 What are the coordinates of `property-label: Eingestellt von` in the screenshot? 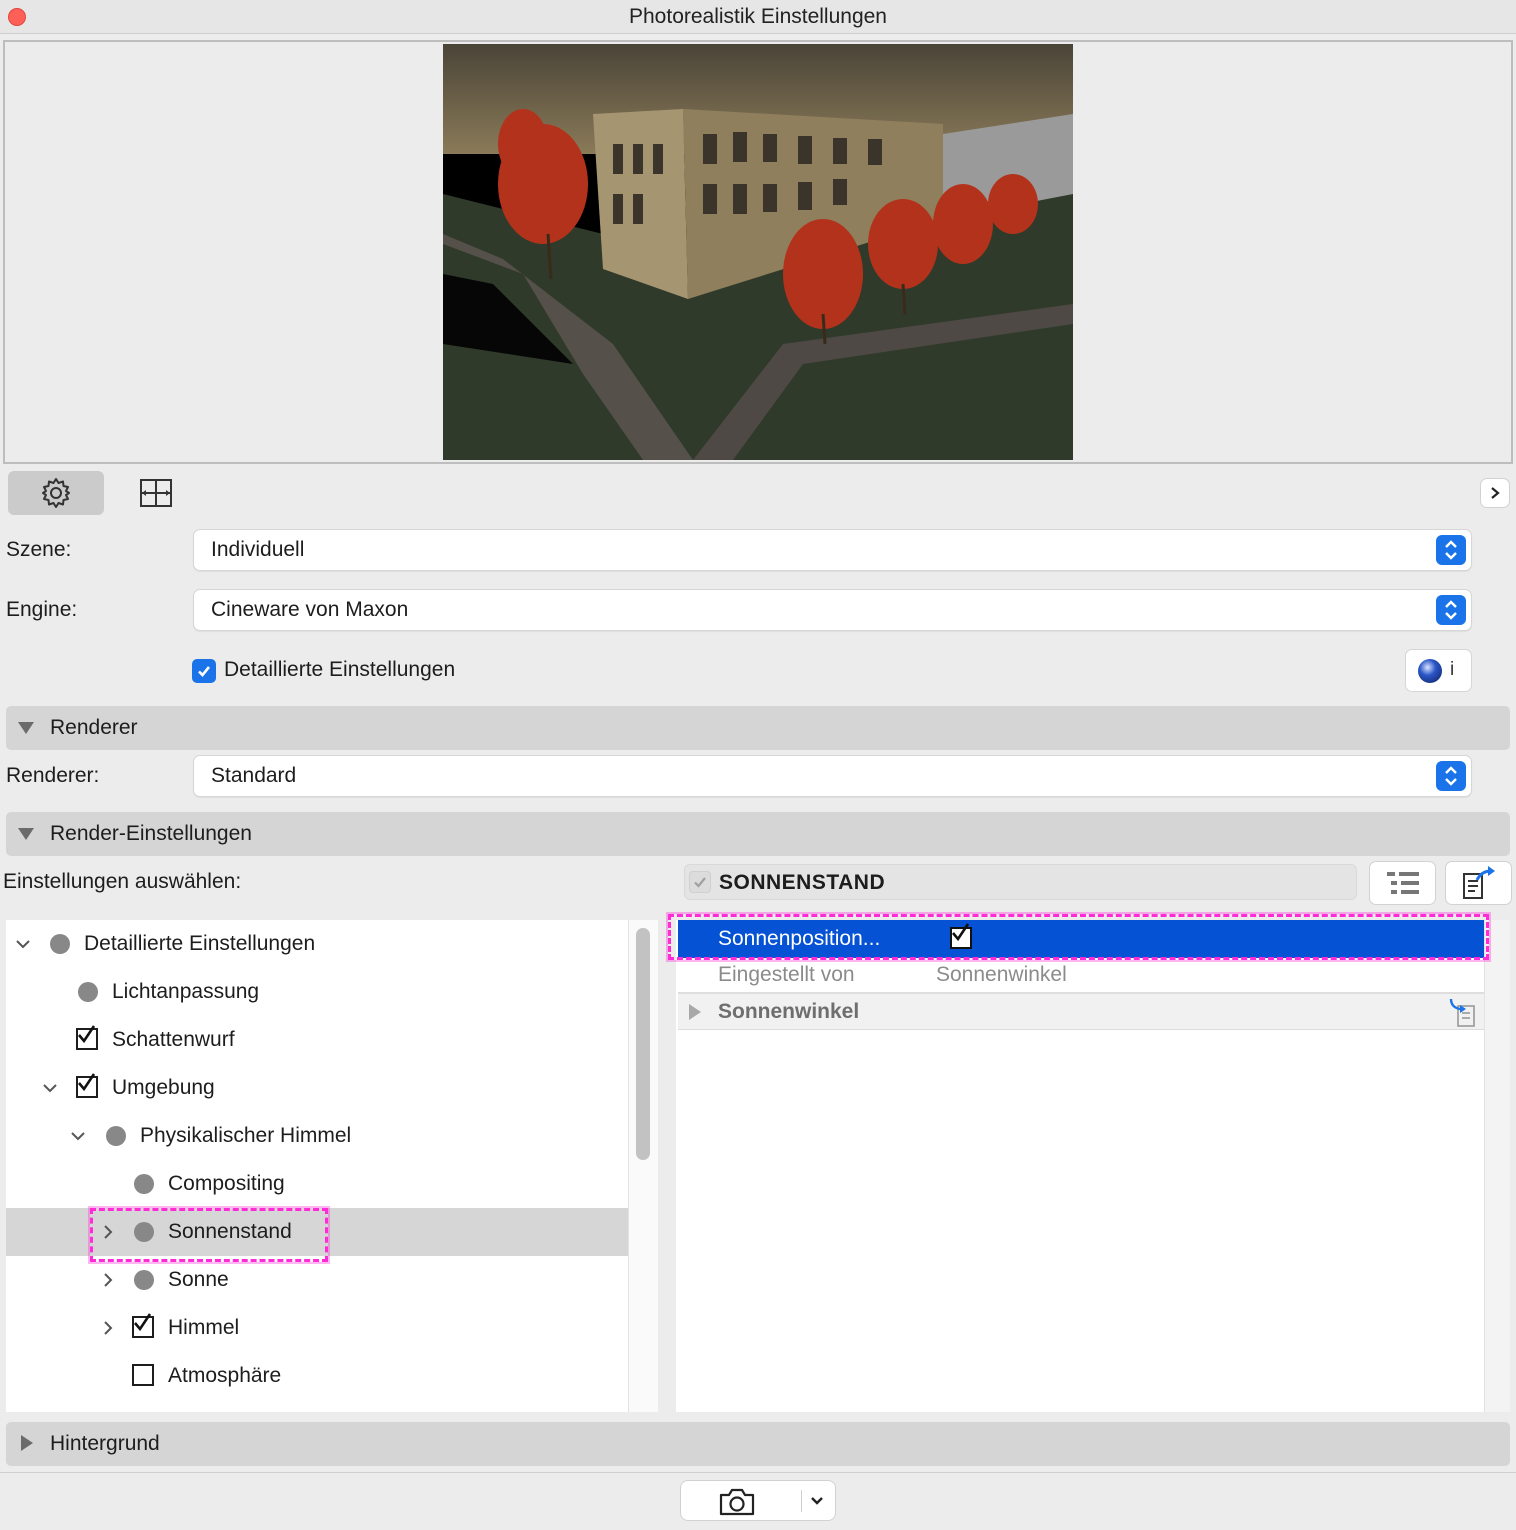 It's located at (786, 974).